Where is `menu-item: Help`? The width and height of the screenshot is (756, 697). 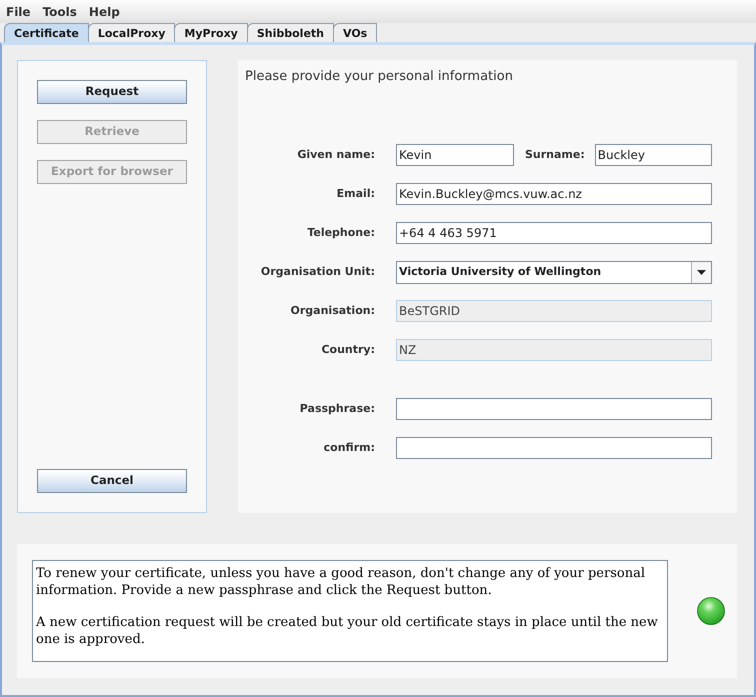 menu-item: Help is located at coordinates (104, 11).